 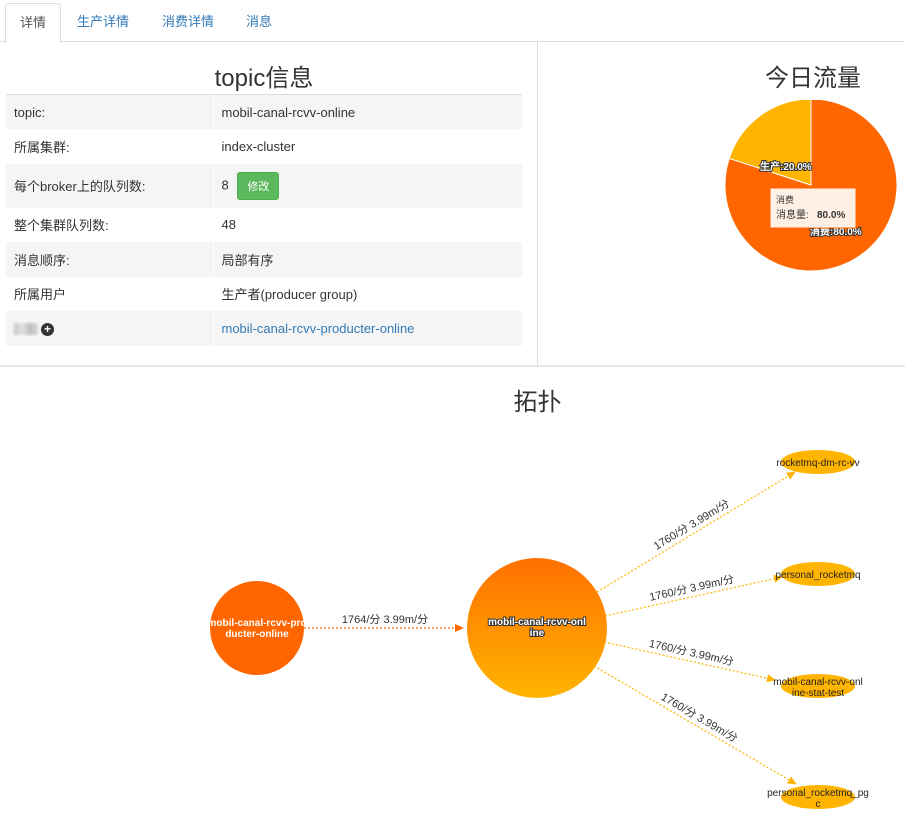 What do you see at coordinates (225, 184) in the screenshot?
I see `row-value: 8` at bounding box center [225, 184].